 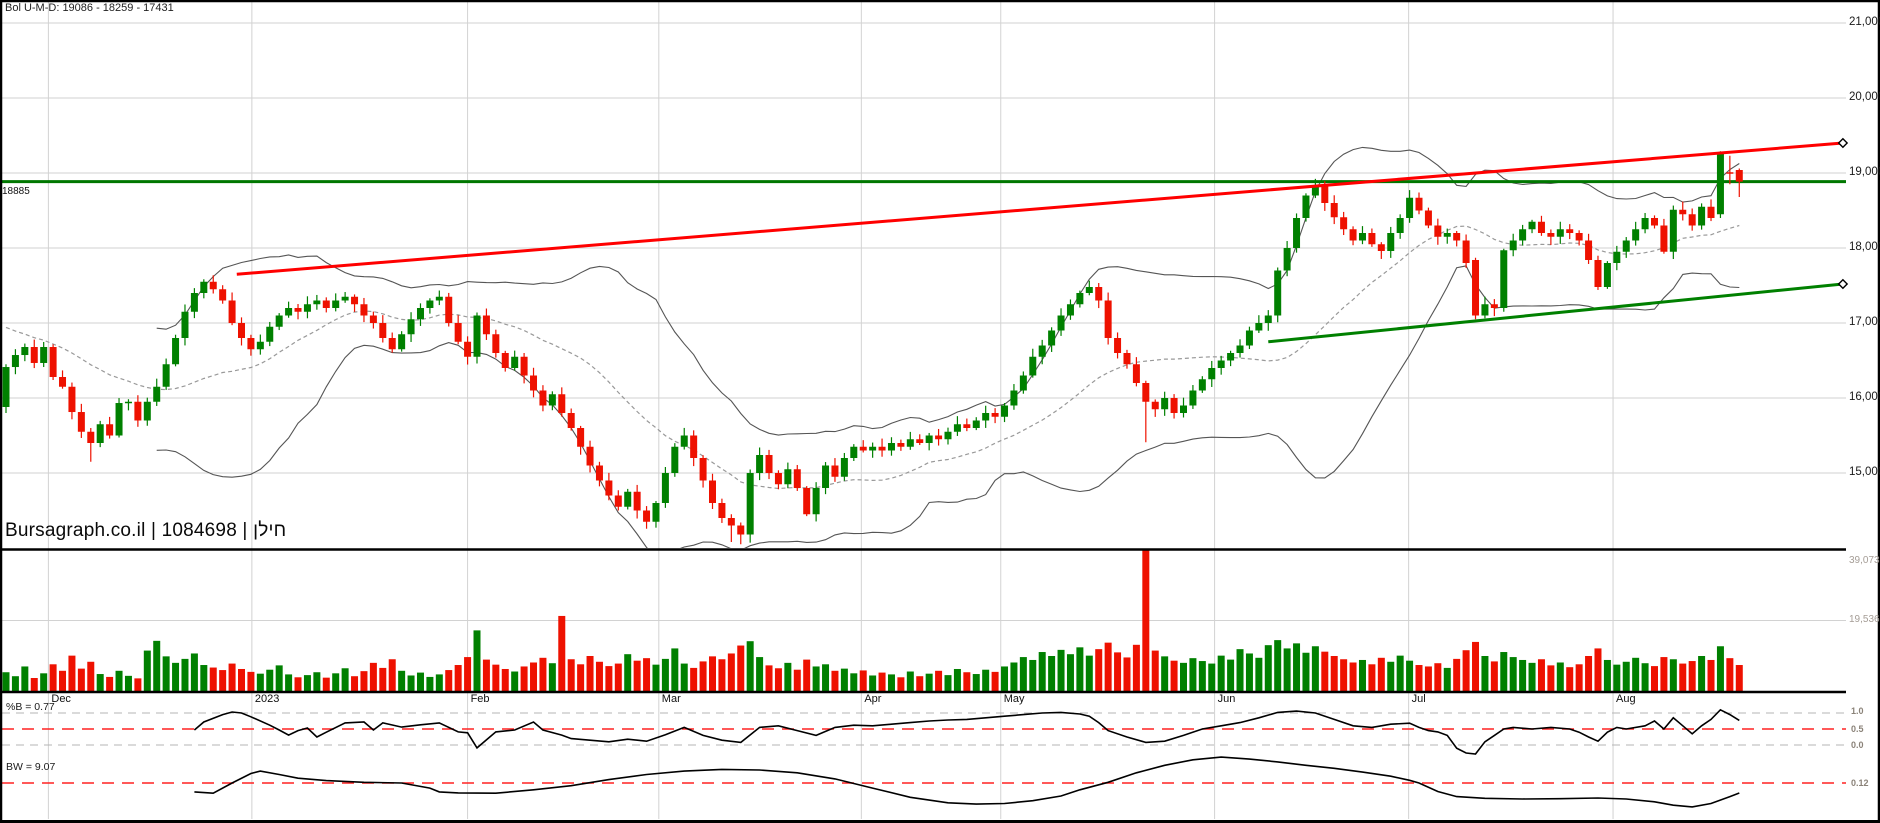 I want to click on percent-b-indicator-label: %B = 0.77, so click(x=30, y=707).